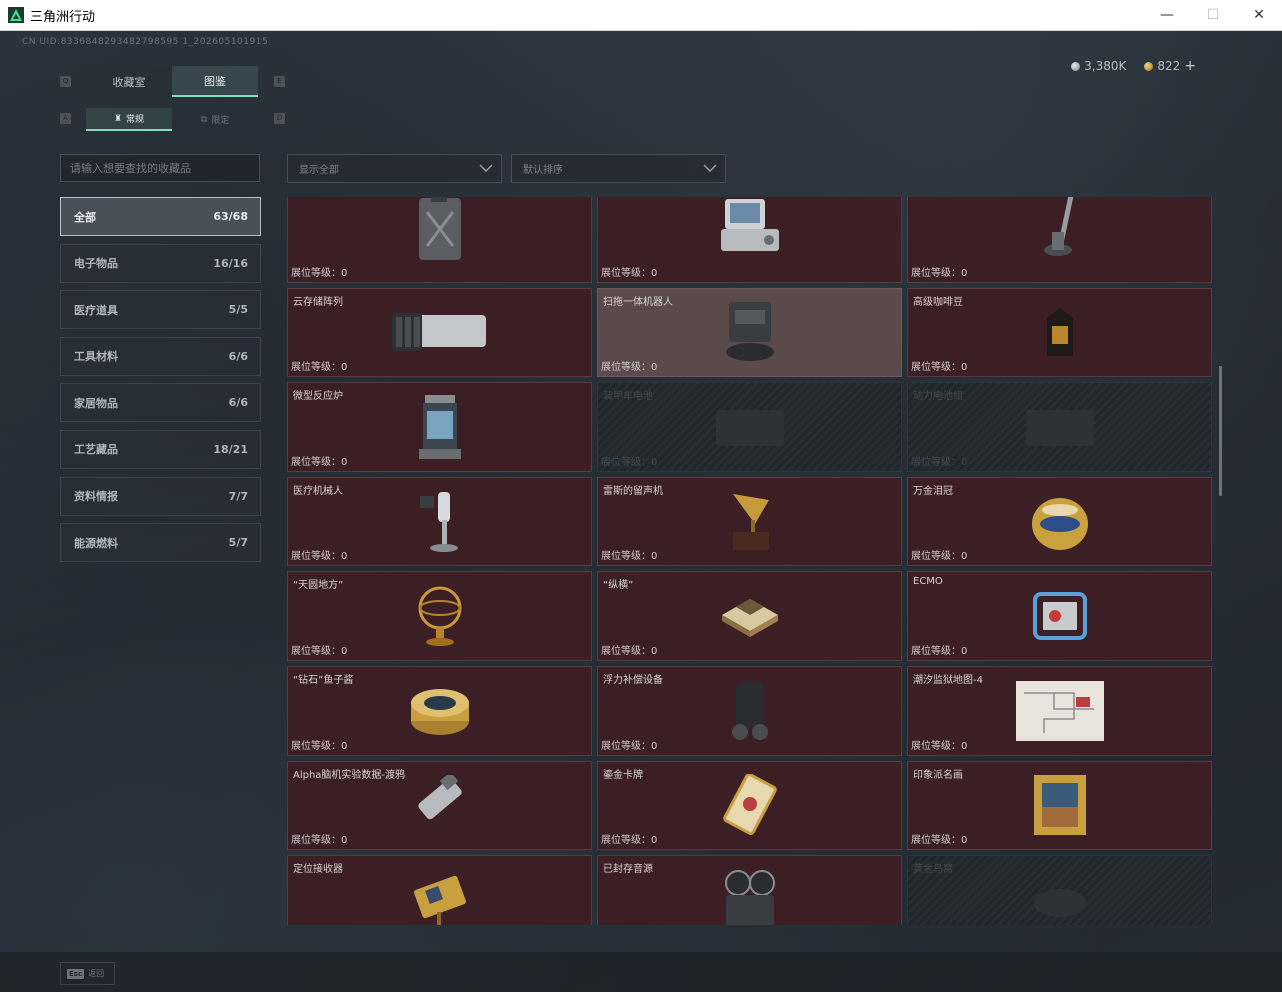  What do you see at coordinates (439, 710) in the screenshot?
I see `item-card: “钻石”鱼子酱 展位等级：0` at bounding box center [439, 710].